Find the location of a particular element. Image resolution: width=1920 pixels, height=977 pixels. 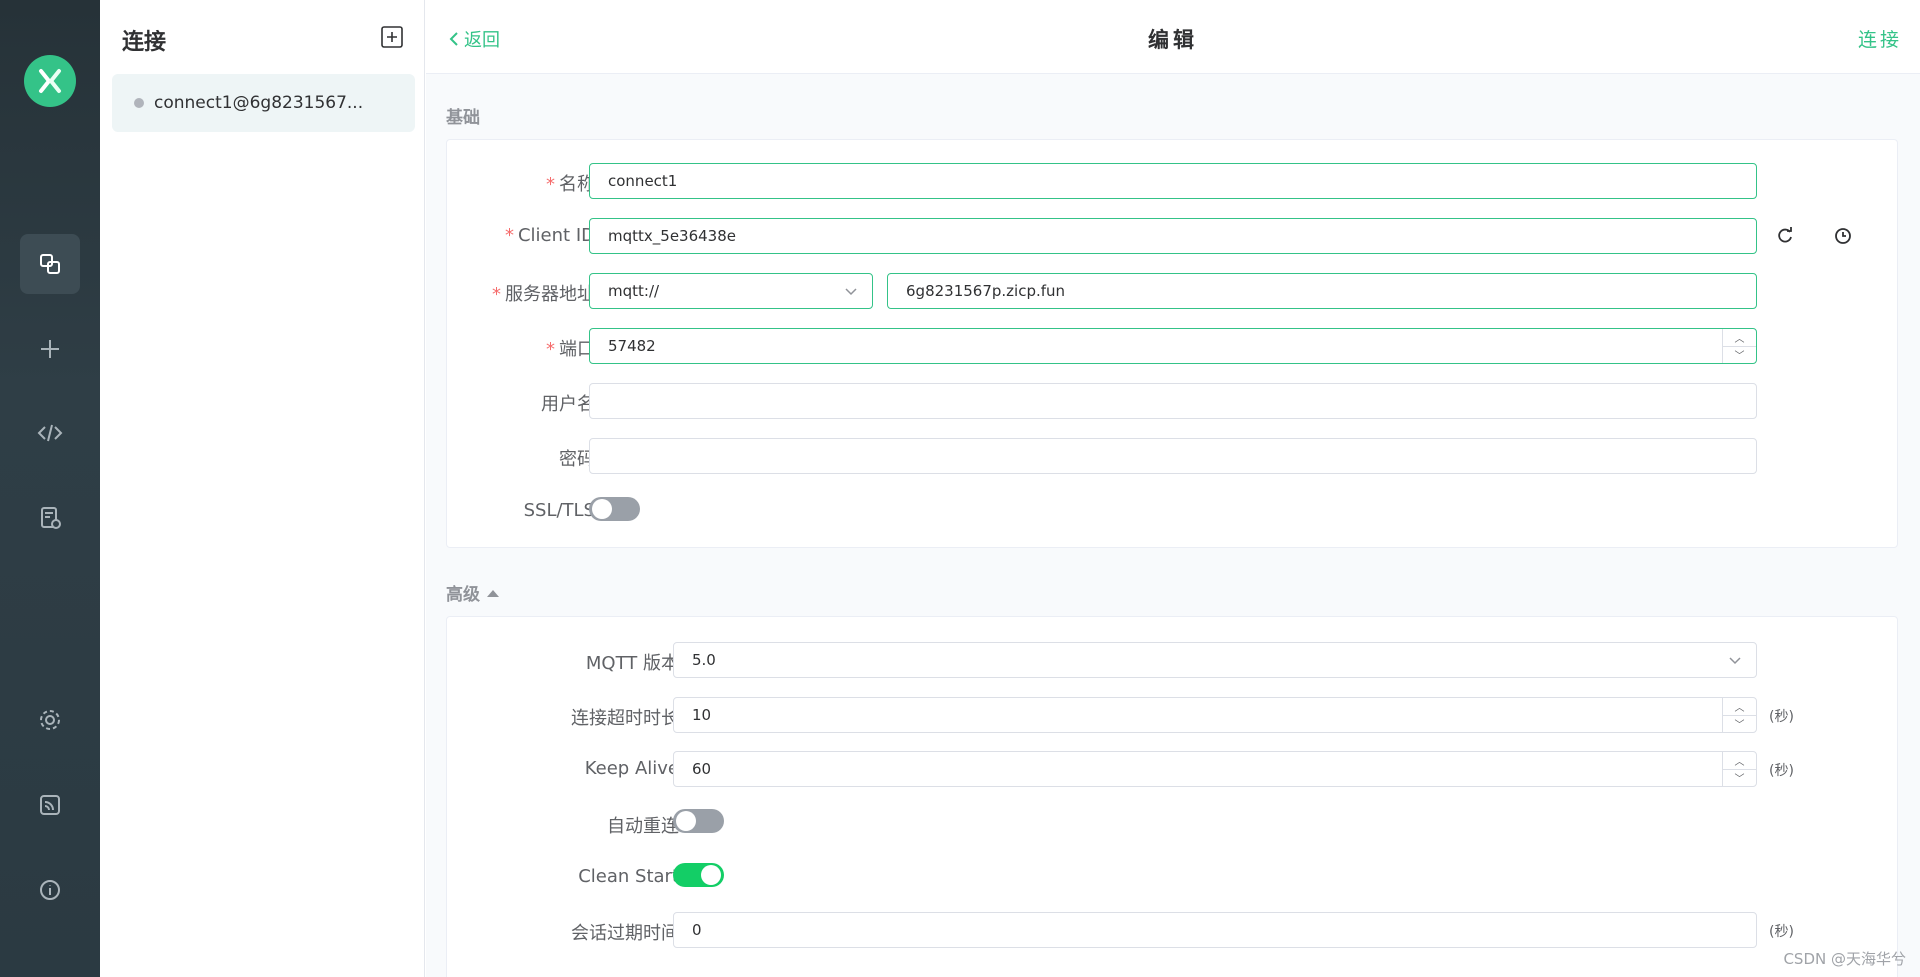

clean-start-row: Clean Start is located at coordinates (1172, 877).